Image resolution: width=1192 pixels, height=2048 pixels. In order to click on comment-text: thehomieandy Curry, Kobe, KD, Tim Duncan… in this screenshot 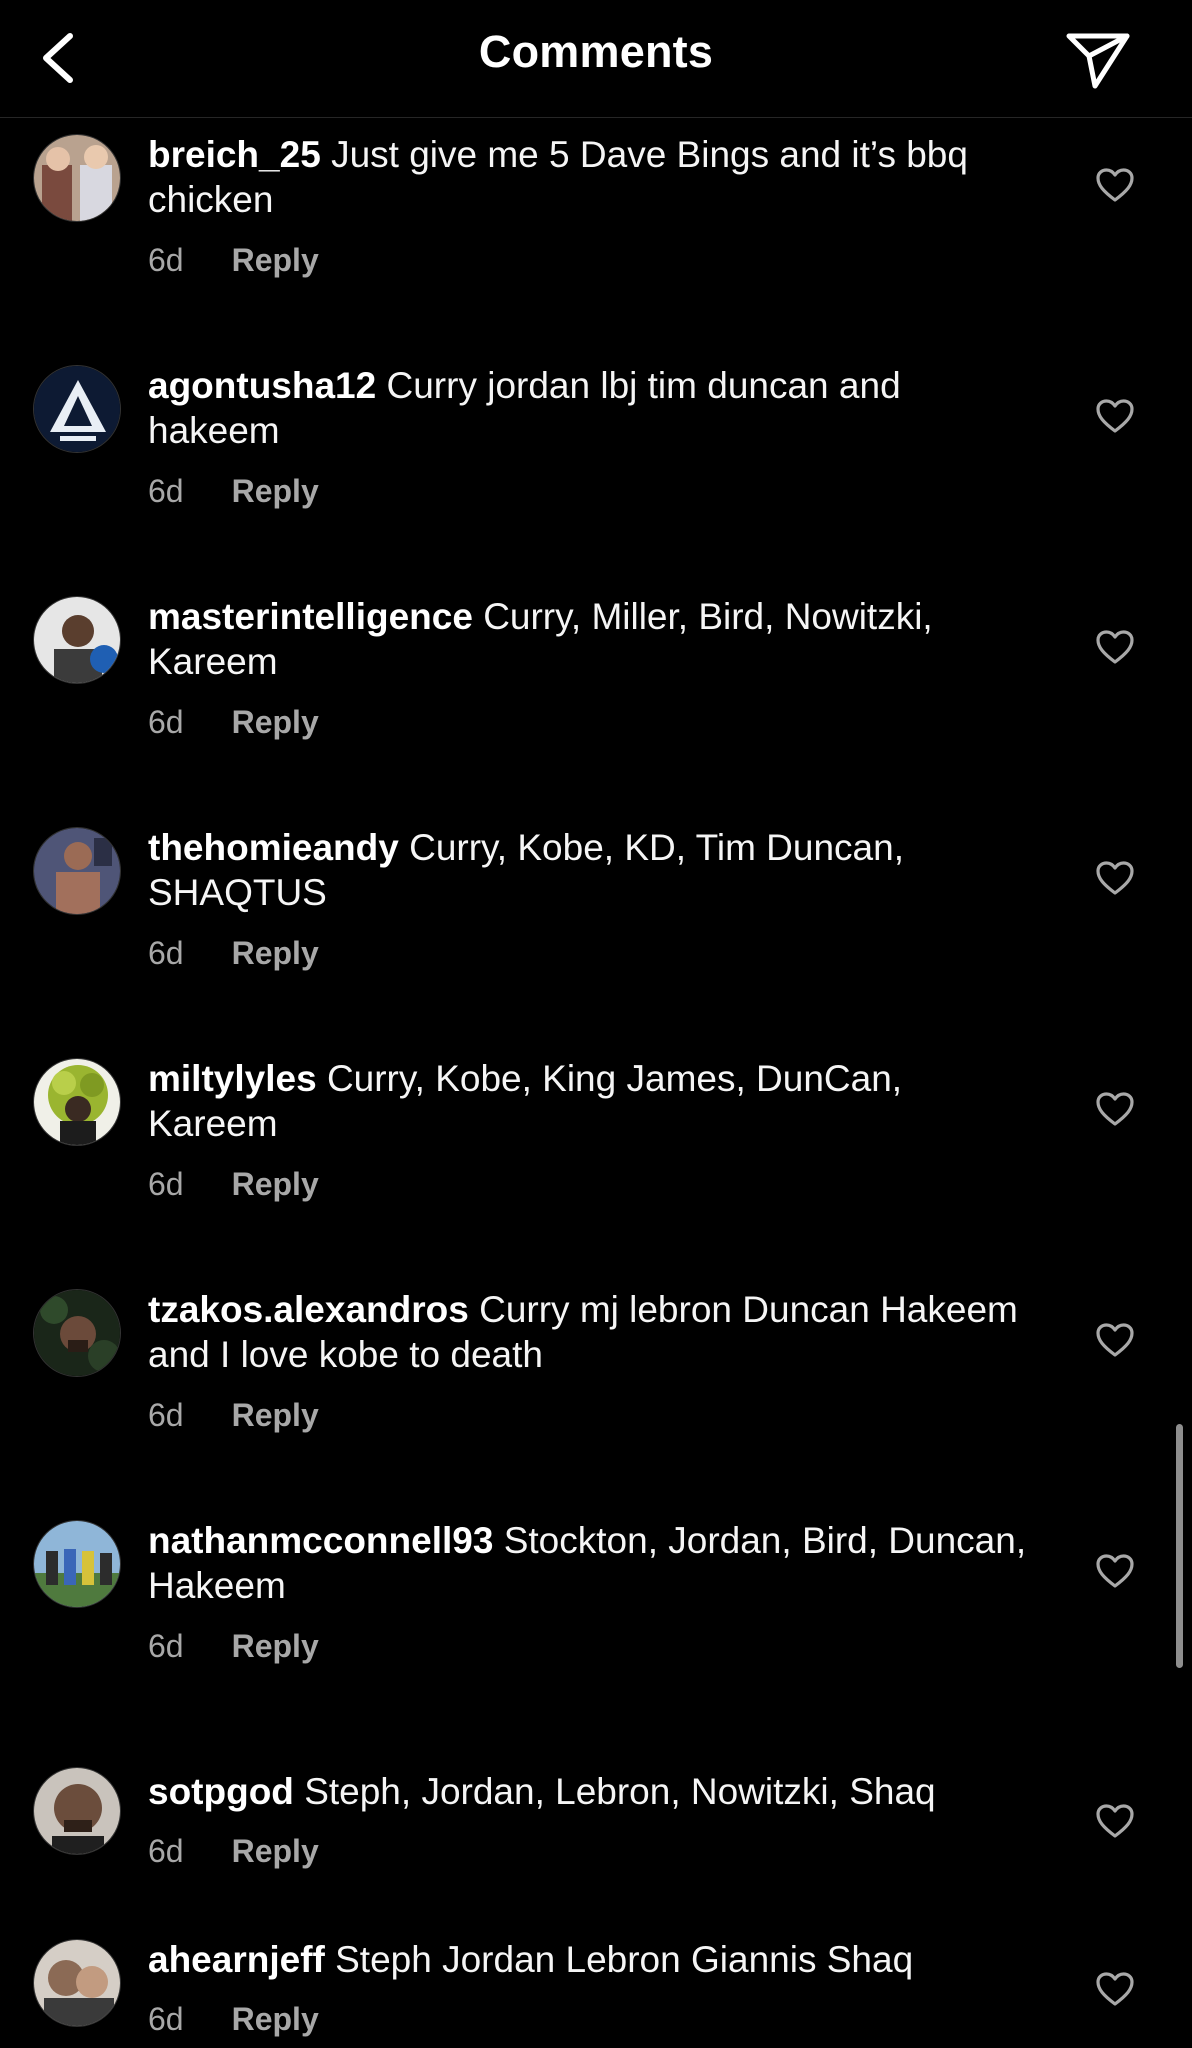, I will do `click(588, 870)`.